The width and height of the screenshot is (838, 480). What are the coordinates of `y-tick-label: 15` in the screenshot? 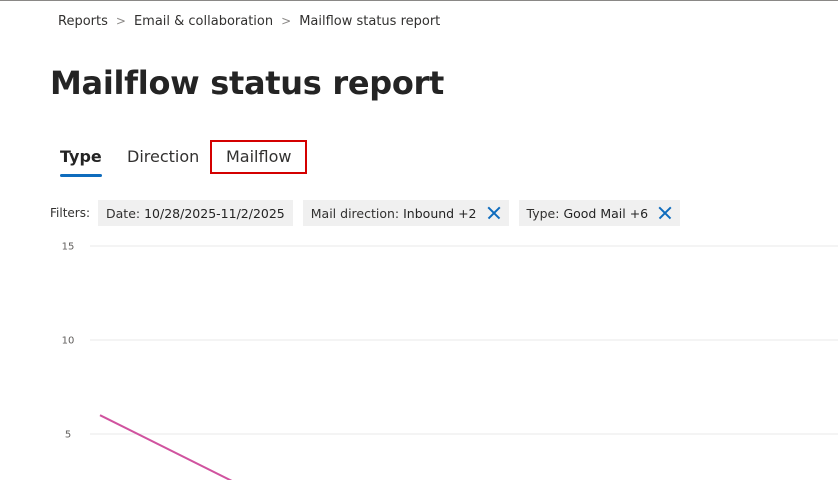 It's located at (68, 247).